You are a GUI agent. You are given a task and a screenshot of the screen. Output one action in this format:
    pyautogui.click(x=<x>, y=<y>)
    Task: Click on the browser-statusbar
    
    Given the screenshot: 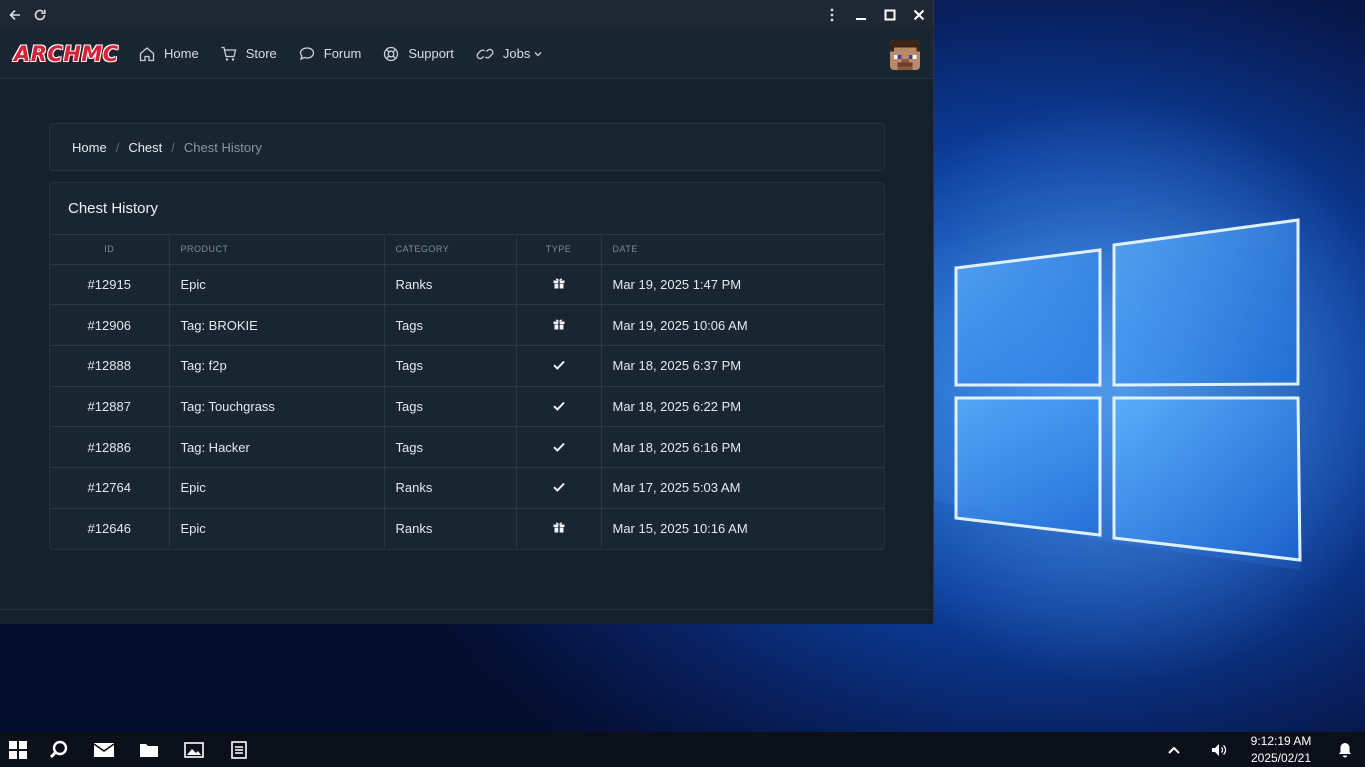 What is the action you would take?
    pyautogui.click(x=466, y=616)
    